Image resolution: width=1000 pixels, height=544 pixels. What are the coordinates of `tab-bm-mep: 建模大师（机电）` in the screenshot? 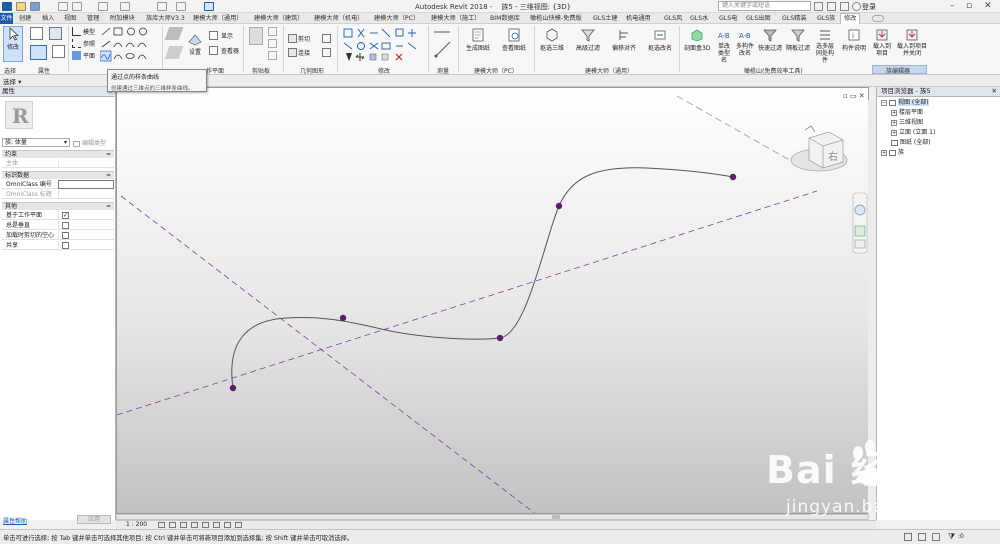 It's located at (339, 18).